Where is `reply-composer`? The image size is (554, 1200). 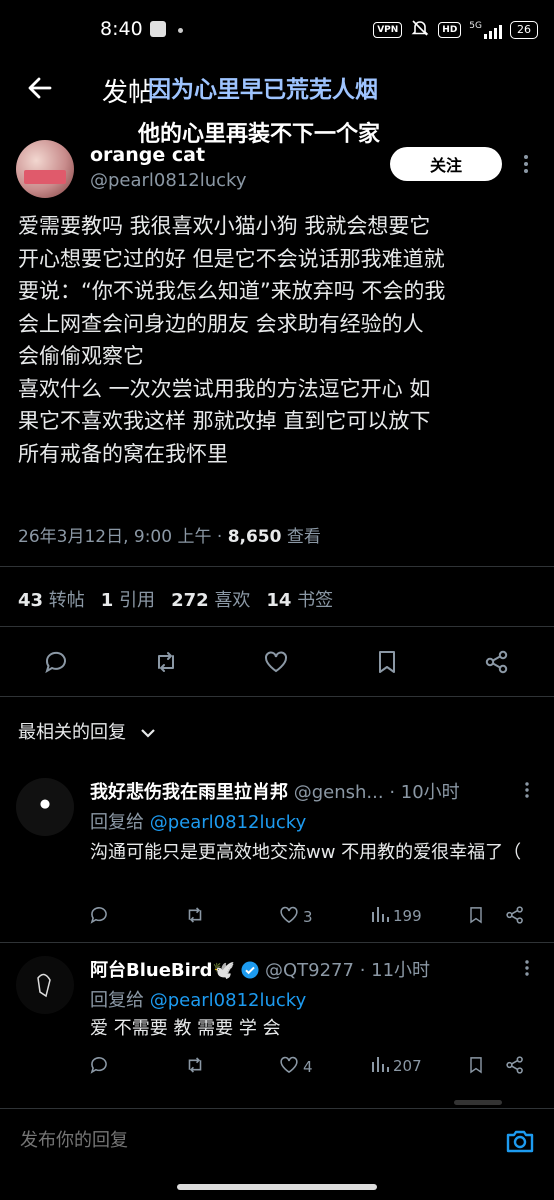
reply-composer is located at coordinates (277, 1141).